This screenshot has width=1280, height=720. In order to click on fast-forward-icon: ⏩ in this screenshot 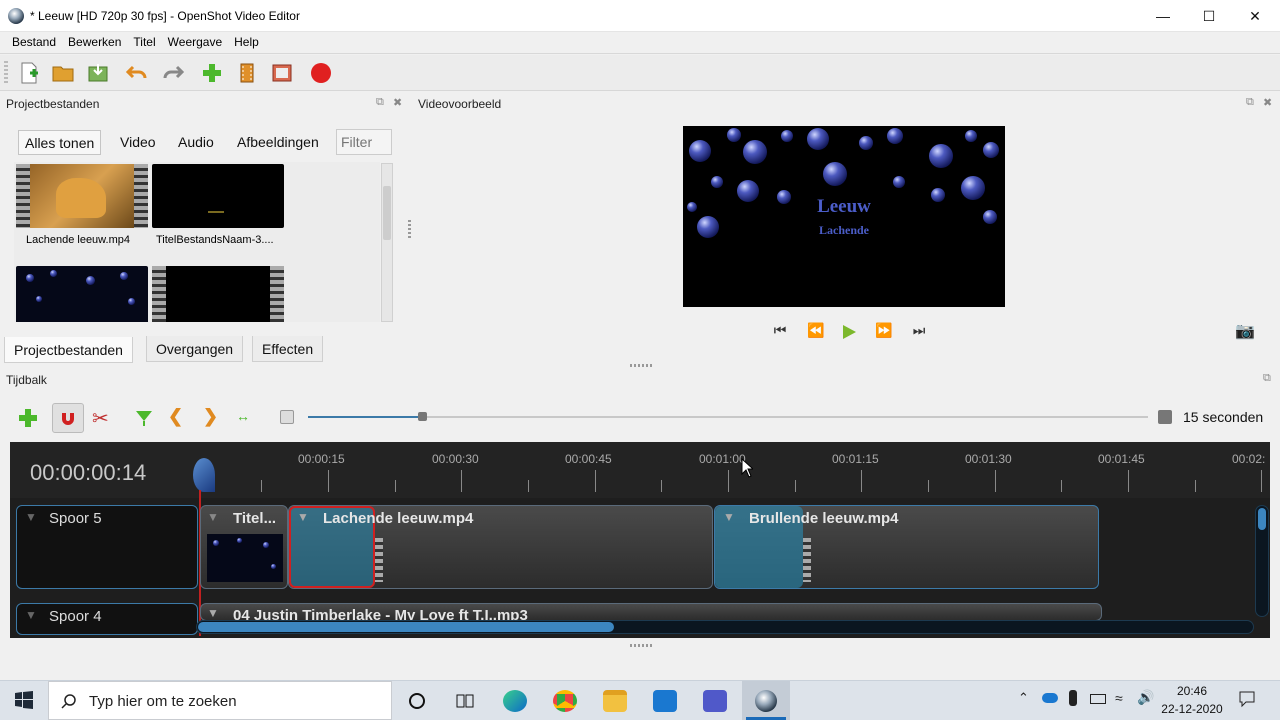, I will do `click(884, 332)`.